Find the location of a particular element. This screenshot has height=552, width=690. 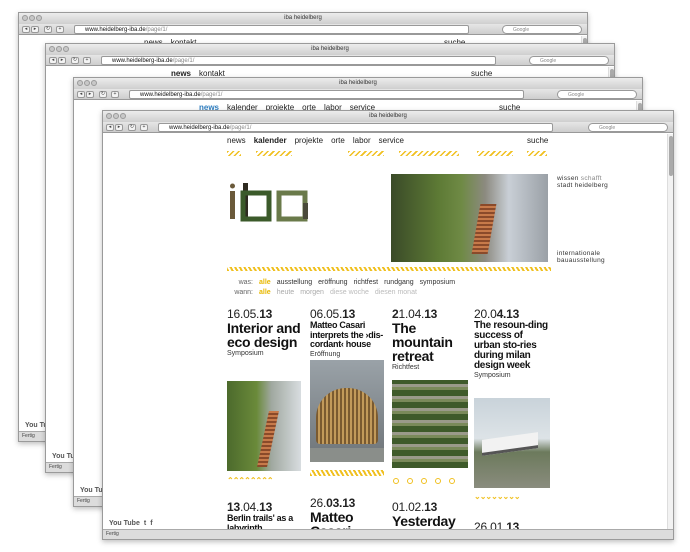

tagline-schafft: schafft is located at coordinates (591, 178).